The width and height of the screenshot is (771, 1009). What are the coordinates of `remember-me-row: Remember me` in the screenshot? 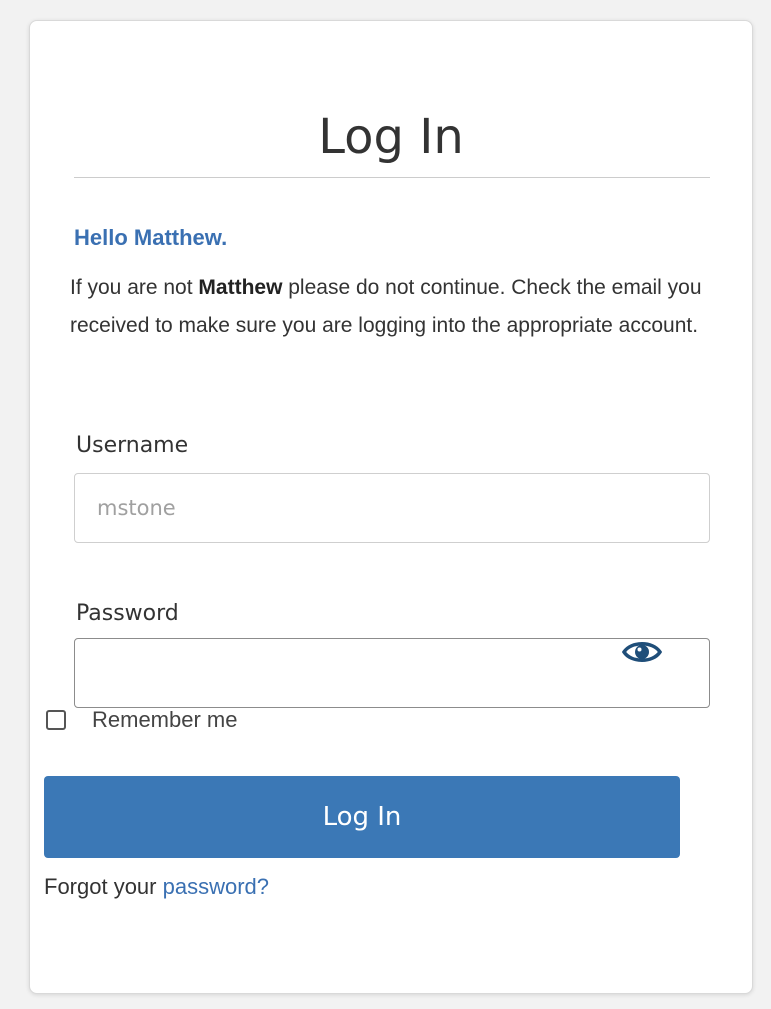 It's located at (140, 720).